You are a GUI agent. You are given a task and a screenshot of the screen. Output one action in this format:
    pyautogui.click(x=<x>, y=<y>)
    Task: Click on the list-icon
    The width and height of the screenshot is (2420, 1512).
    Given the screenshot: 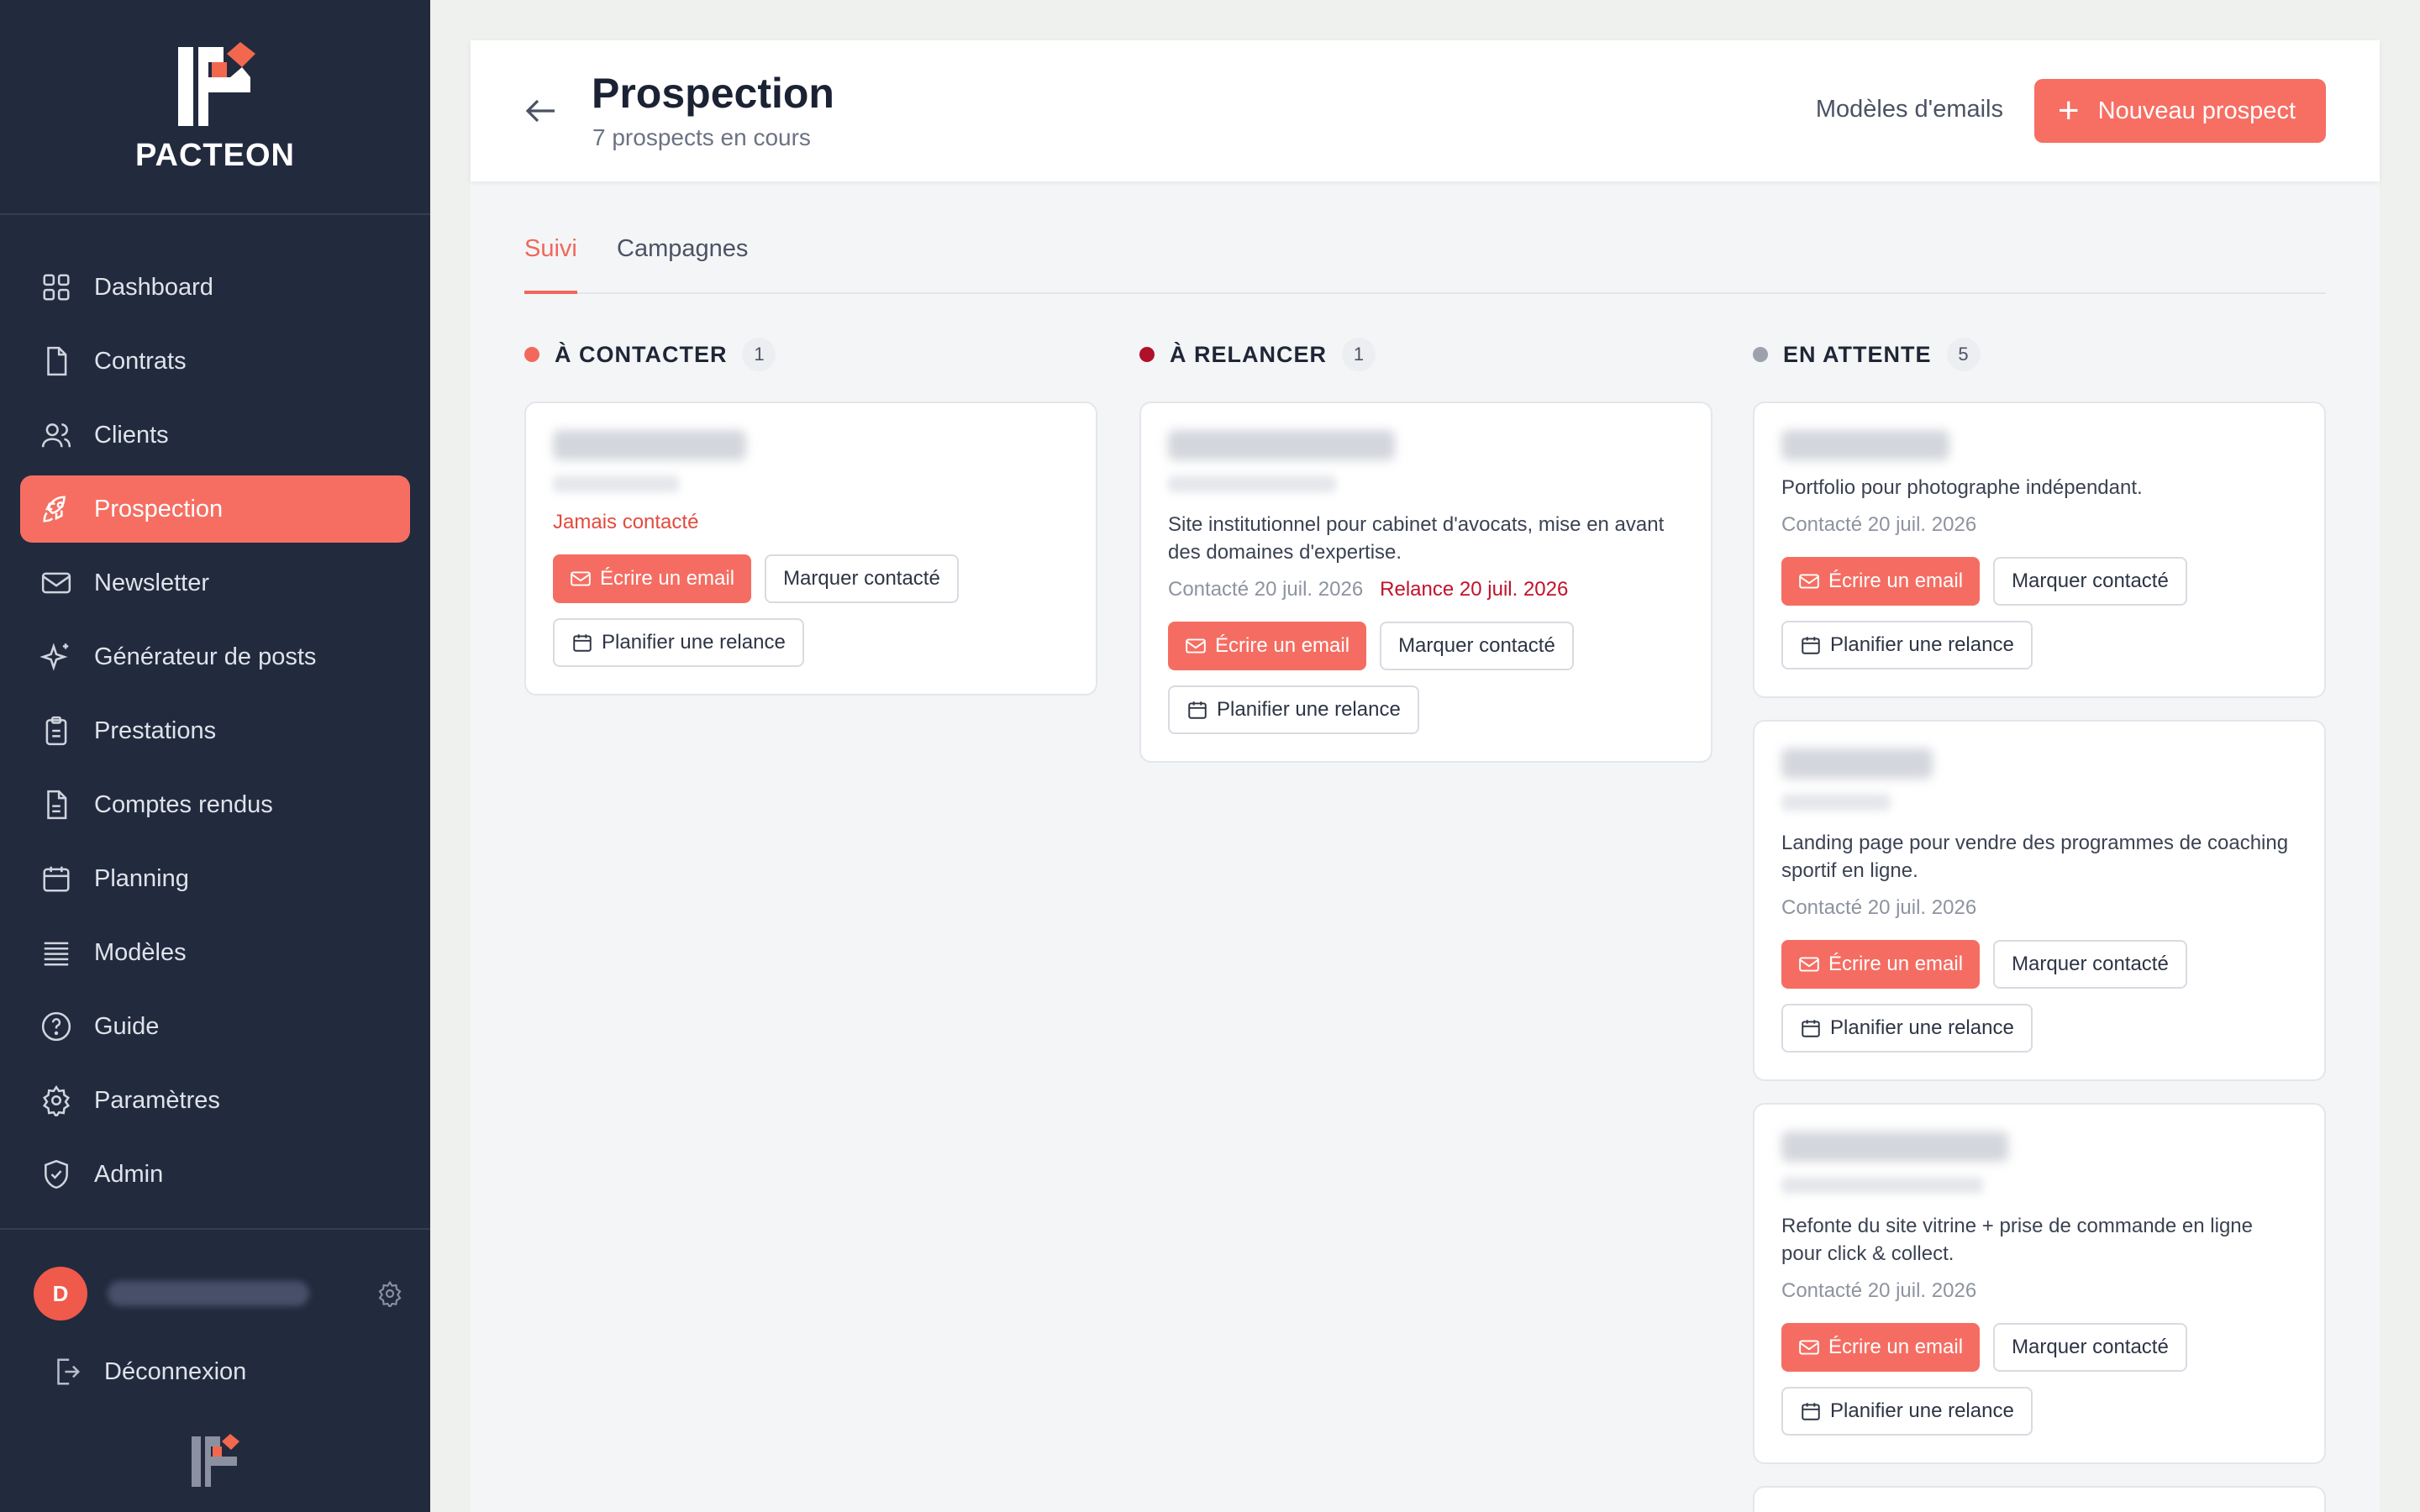 What is the action you would take?
    pyautogui.click(x=56, y=953)
    